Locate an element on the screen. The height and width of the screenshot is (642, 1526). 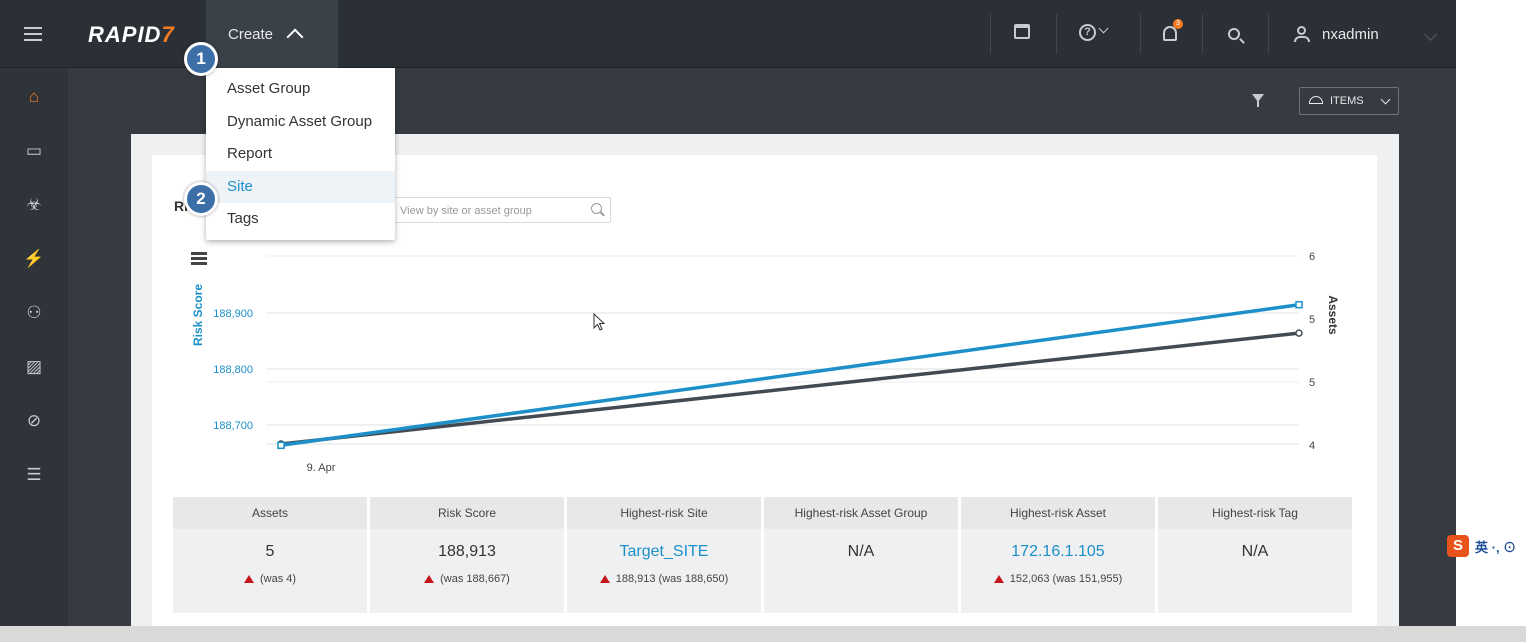
stat-header: Highest-risk Tag is located at coordinates (1255, 513).